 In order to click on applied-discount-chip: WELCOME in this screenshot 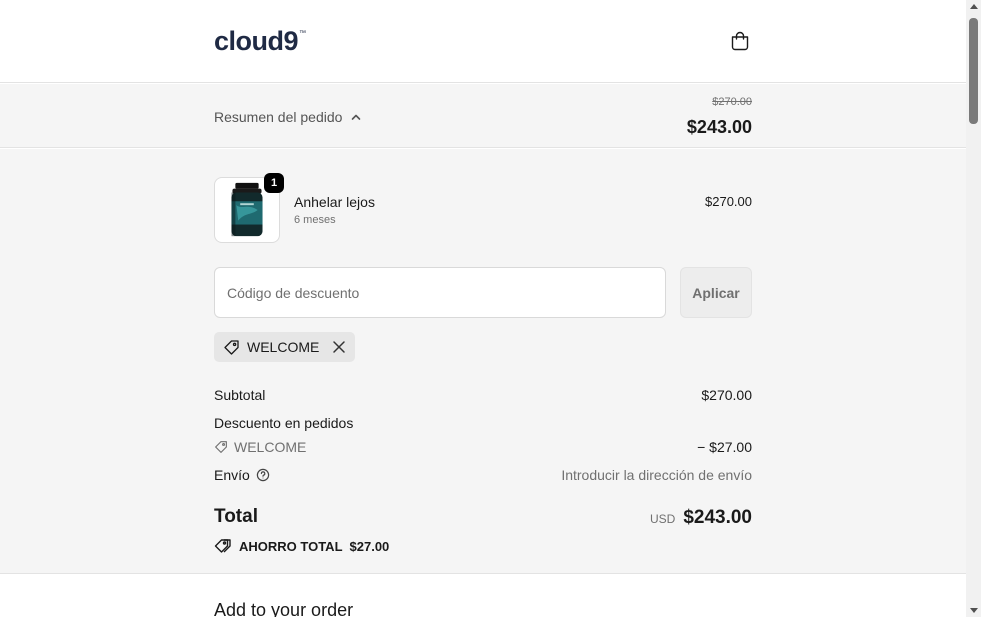, I will do `click(285, 347)`.